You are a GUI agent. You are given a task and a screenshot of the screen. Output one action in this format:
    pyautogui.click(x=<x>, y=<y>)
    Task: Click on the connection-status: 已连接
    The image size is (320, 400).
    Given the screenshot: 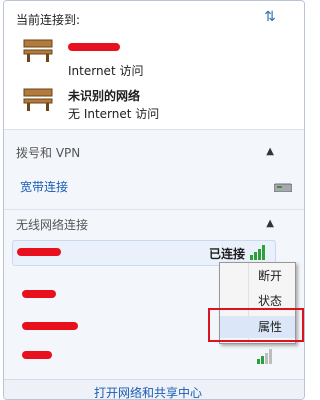 What is the action you would take?
    pyautogui.click(x=226, y=254)
    